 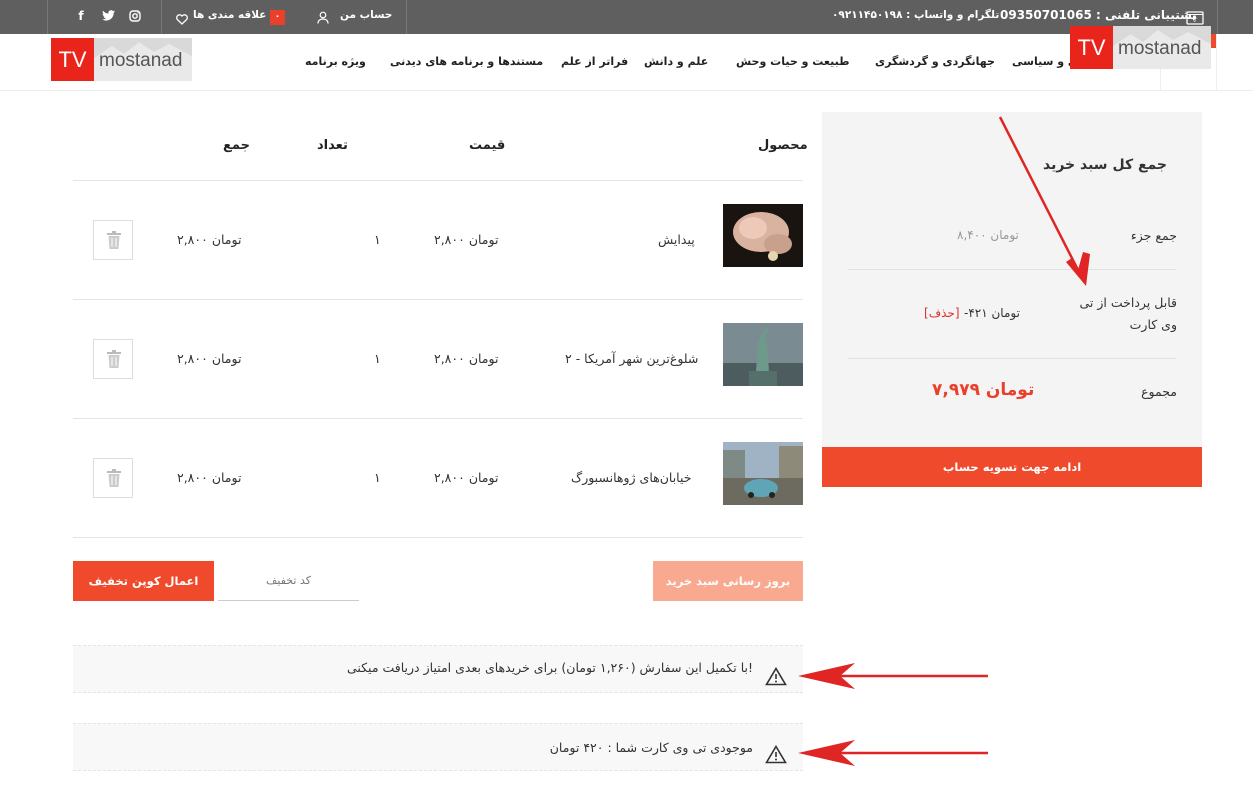 What do you see at coordinates (438, 747) in the screenshot?
I see `tvcard-balance-notice: موجودی تی وی کارت شما : ۴۲۰ تومان` at bounding box center [438, 747].